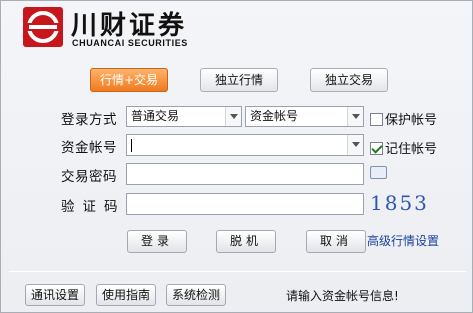  Describe the element at coordinates (131, 145) in the screenshot. I see `text-cursor` at that location.